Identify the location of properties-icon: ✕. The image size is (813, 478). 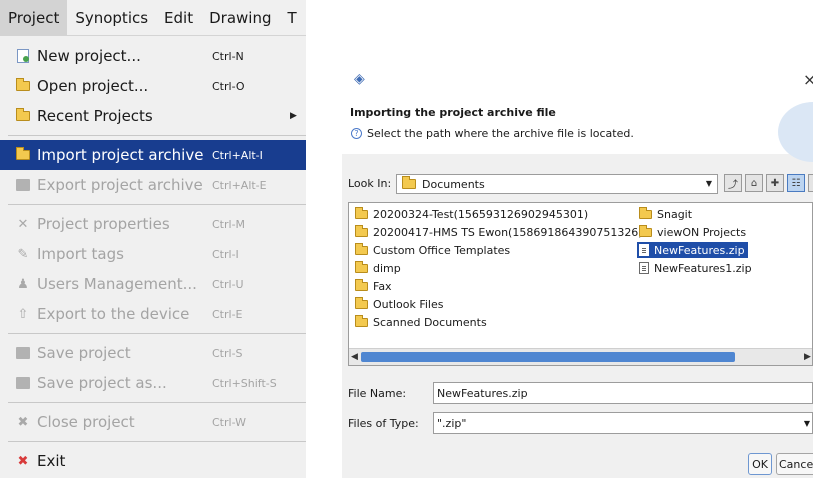
(23, 224).